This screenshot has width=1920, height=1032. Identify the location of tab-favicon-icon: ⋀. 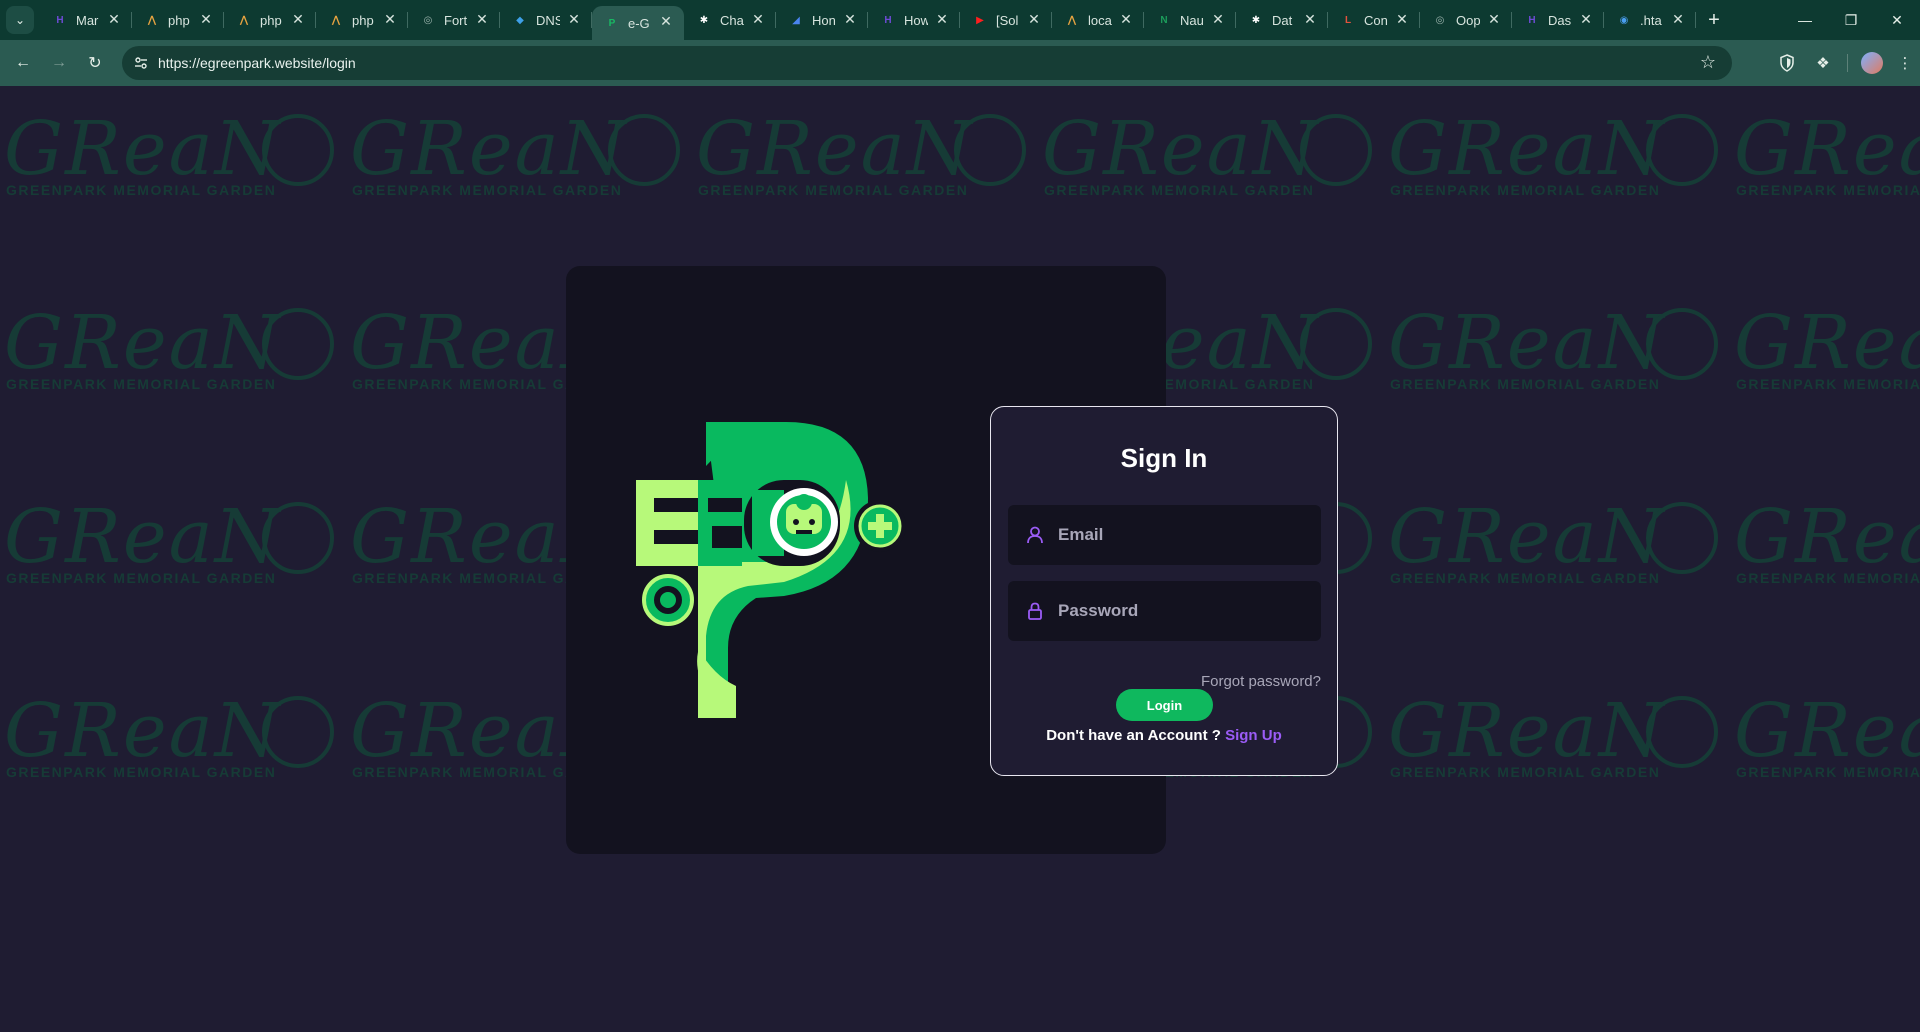
(152, 20).